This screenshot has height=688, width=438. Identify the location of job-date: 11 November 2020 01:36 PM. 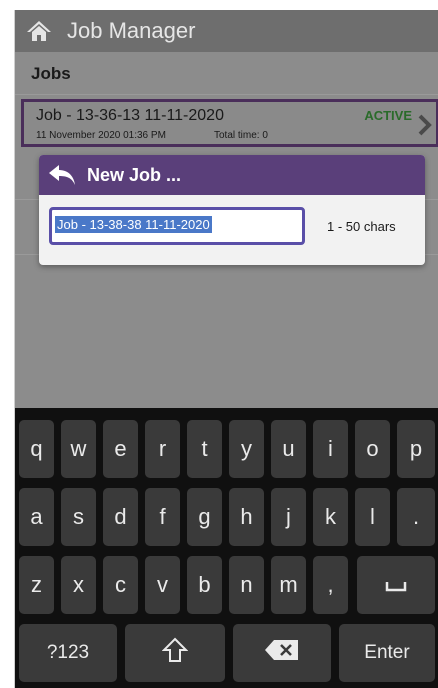
(101, 135).